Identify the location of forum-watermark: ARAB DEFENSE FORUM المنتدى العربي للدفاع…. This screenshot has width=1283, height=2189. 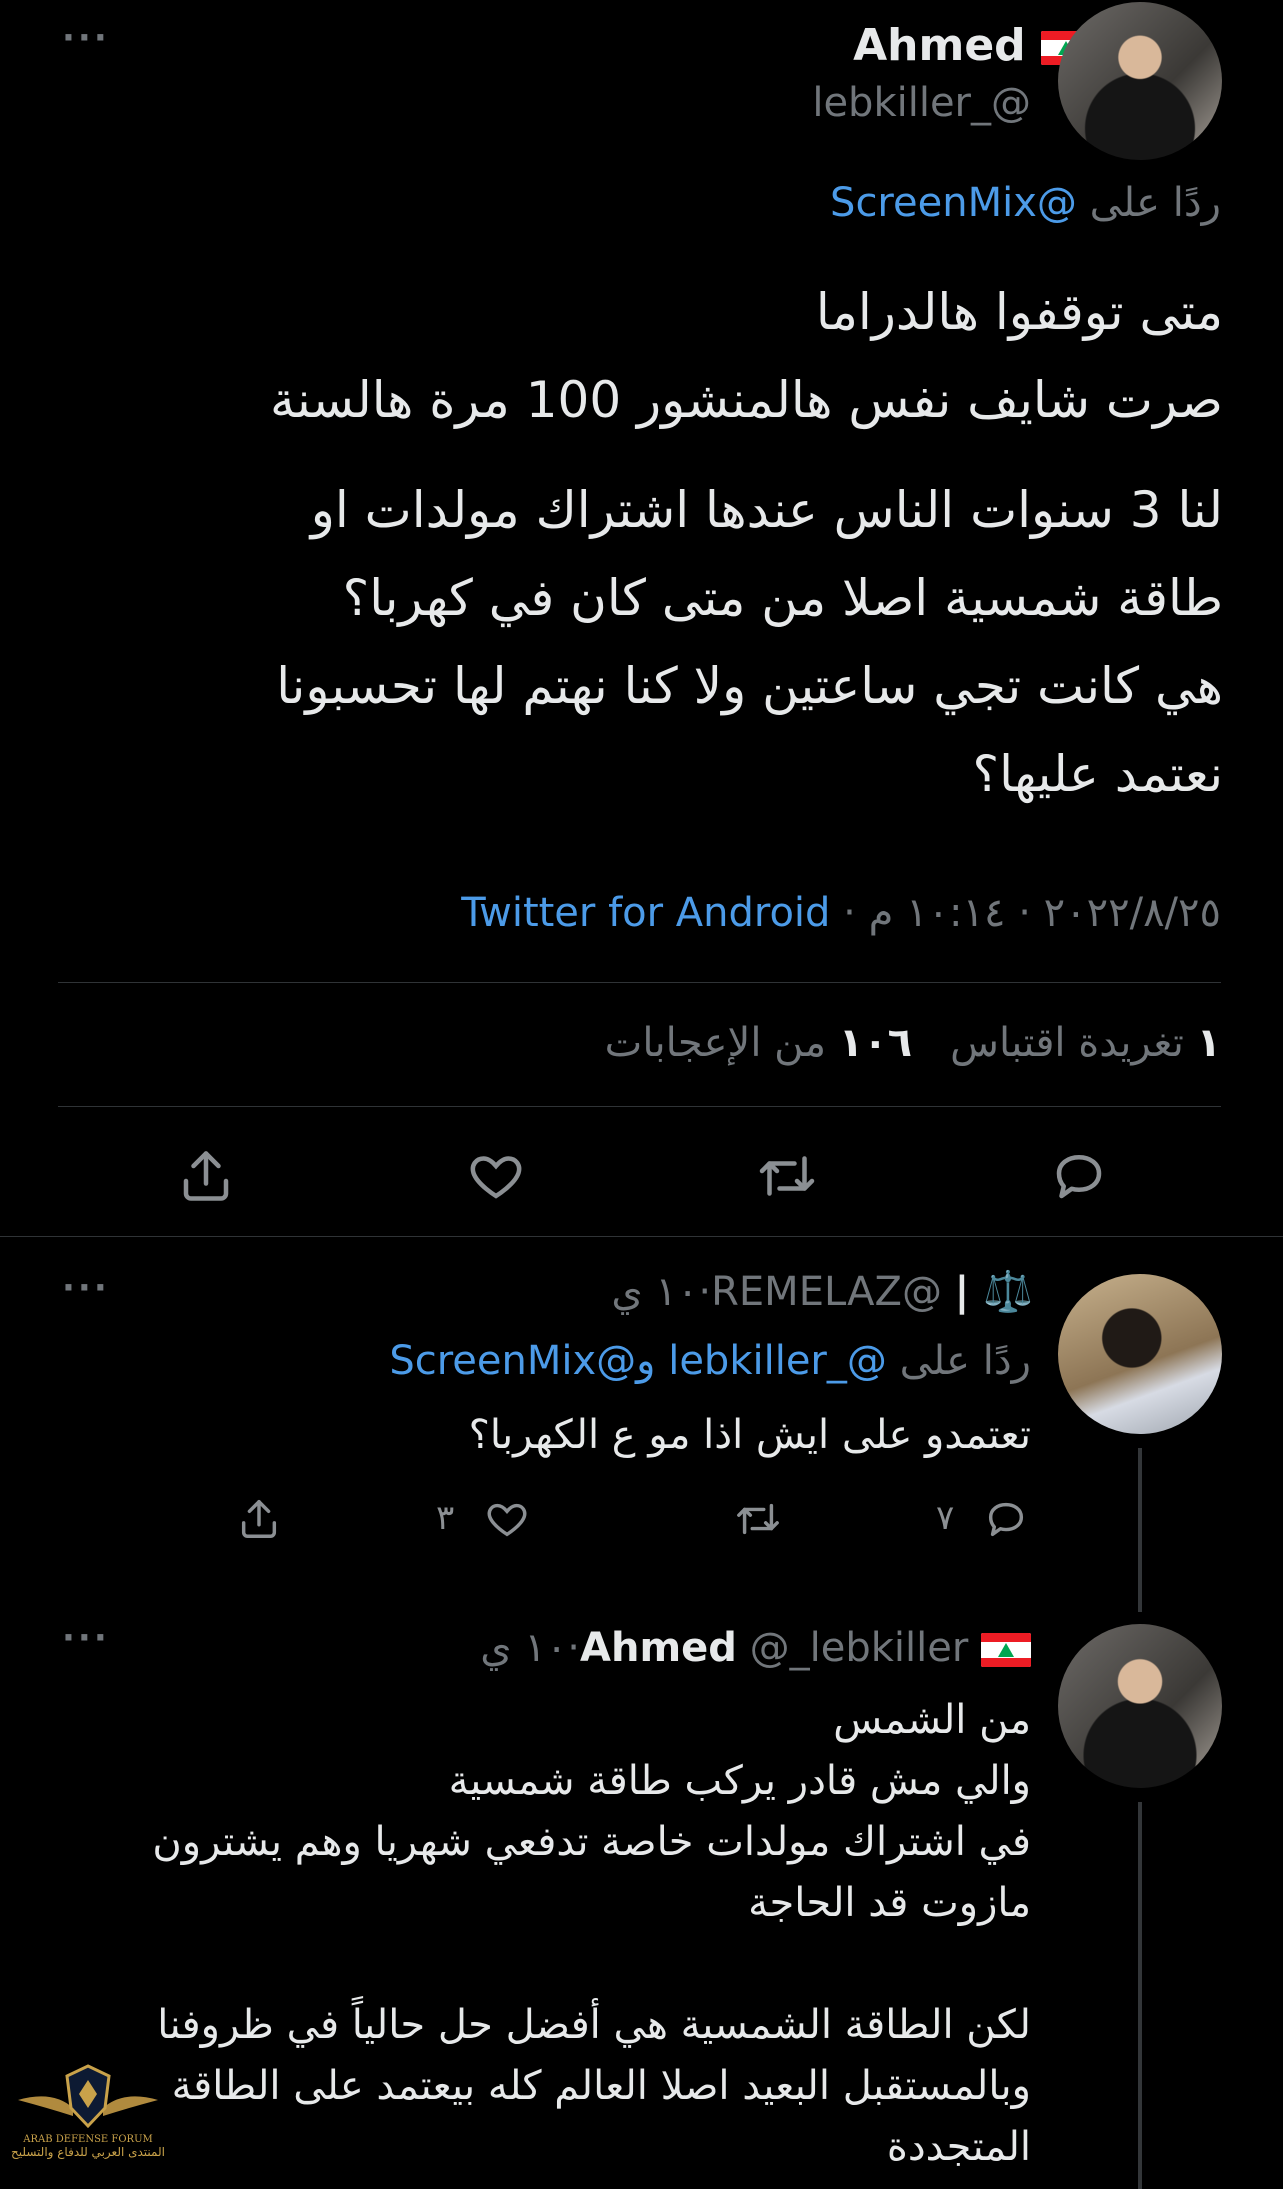
(88, 2109).